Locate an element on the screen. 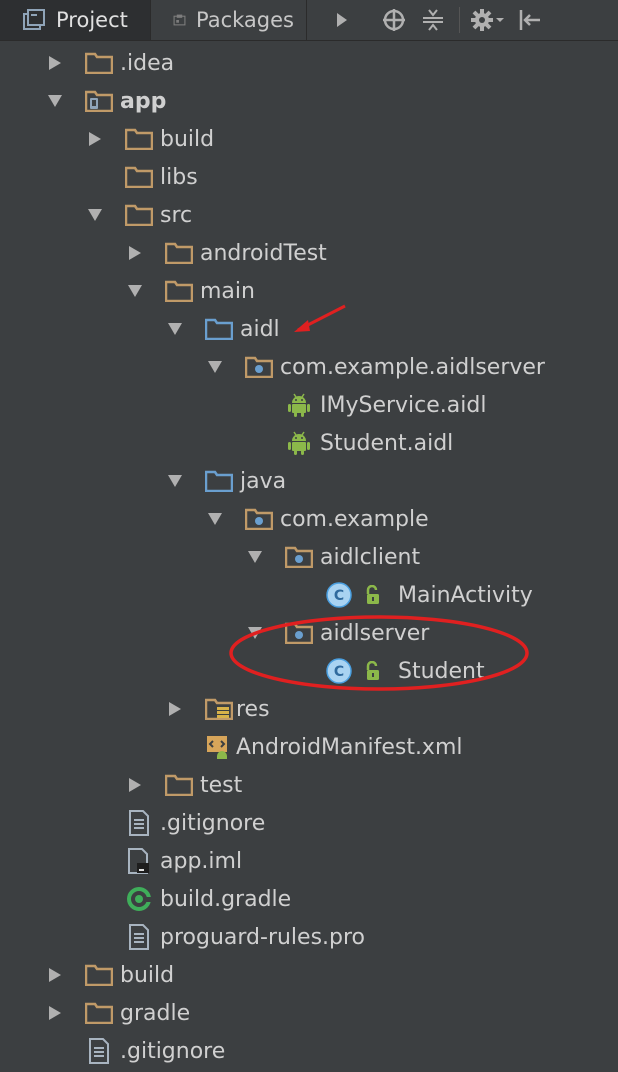  tree-node-idea: .idea is located at coordinates (109, 63).